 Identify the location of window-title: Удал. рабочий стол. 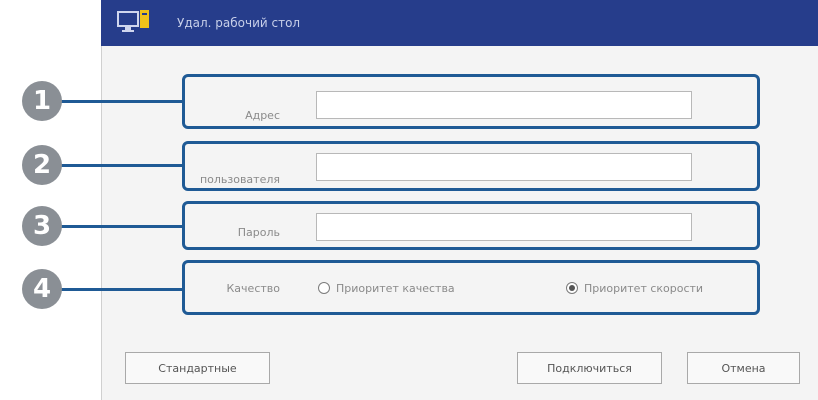
(239, 23).